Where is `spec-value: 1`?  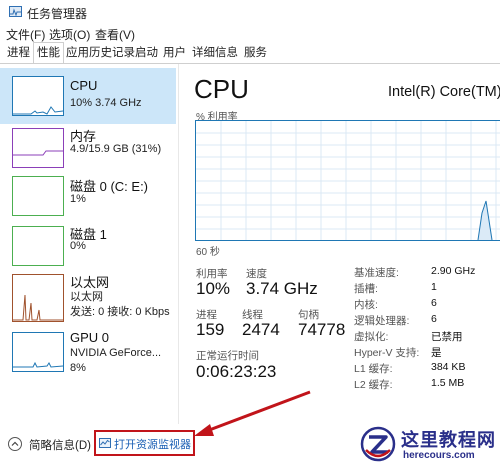 spec-value: 1 is located at coordinates (434, 287).